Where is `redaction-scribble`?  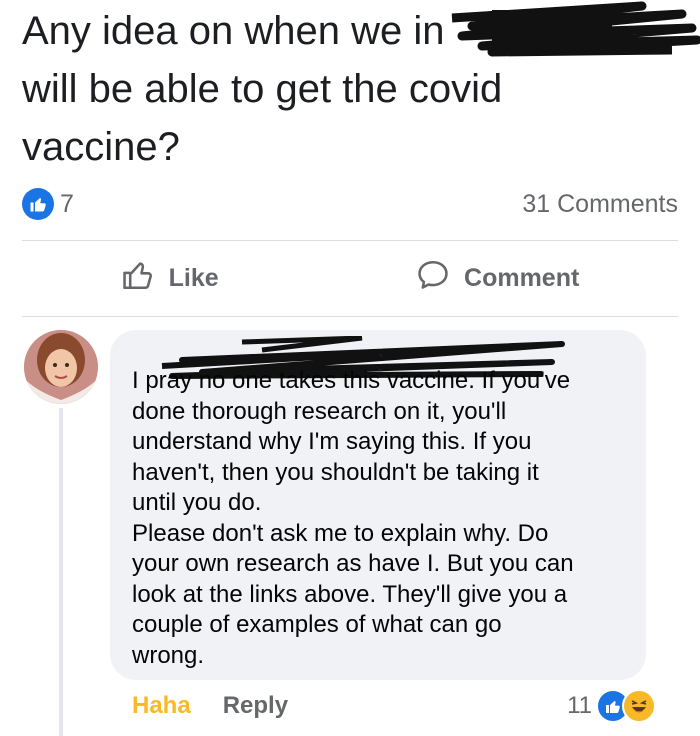 redaction-scribble is located at coordinates (575, 29).